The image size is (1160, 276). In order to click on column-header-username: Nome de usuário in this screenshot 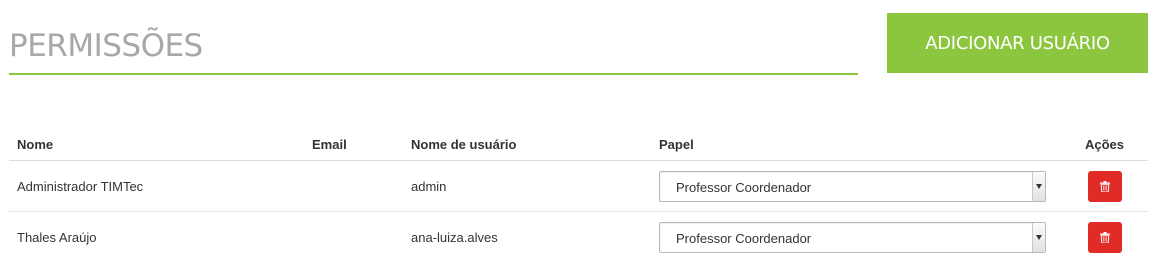, I will do `click(527, 144)`.